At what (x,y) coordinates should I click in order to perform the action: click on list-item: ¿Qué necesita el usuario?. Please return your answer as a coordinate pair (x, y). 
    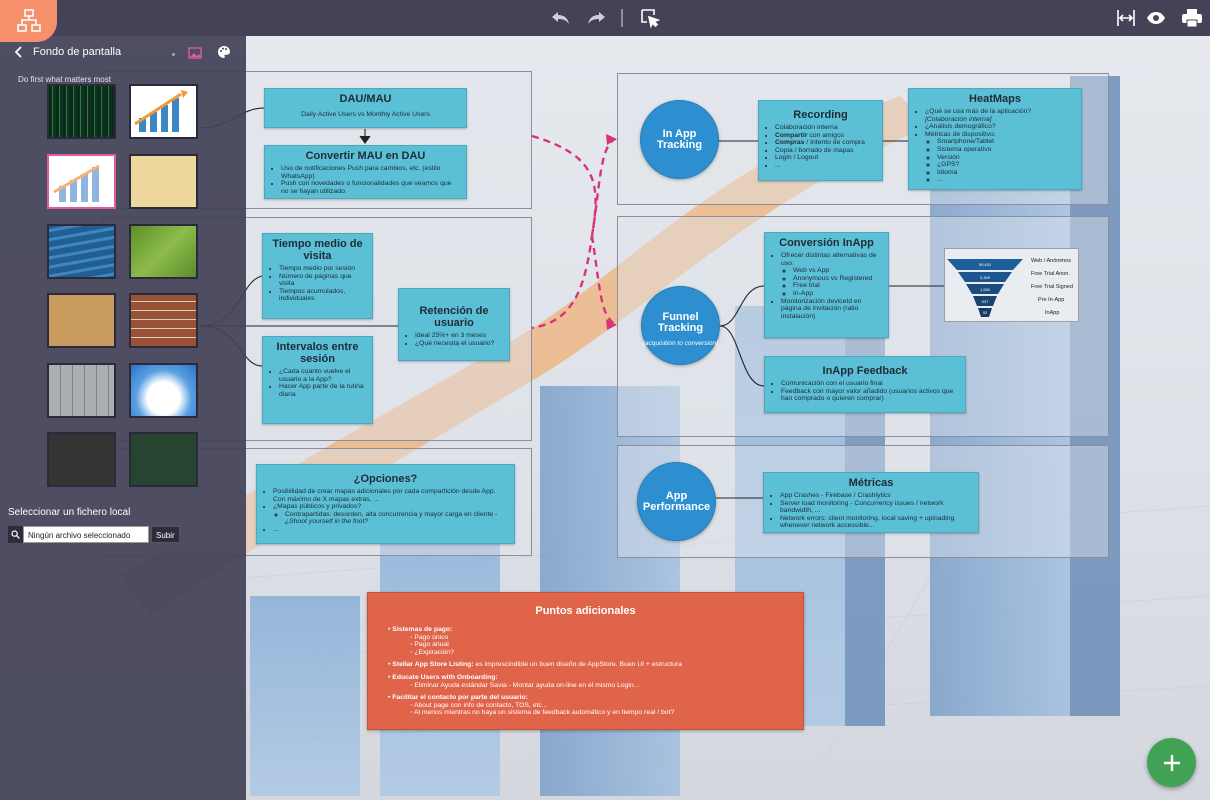
    Looking at the image, I should click on (459, 344).